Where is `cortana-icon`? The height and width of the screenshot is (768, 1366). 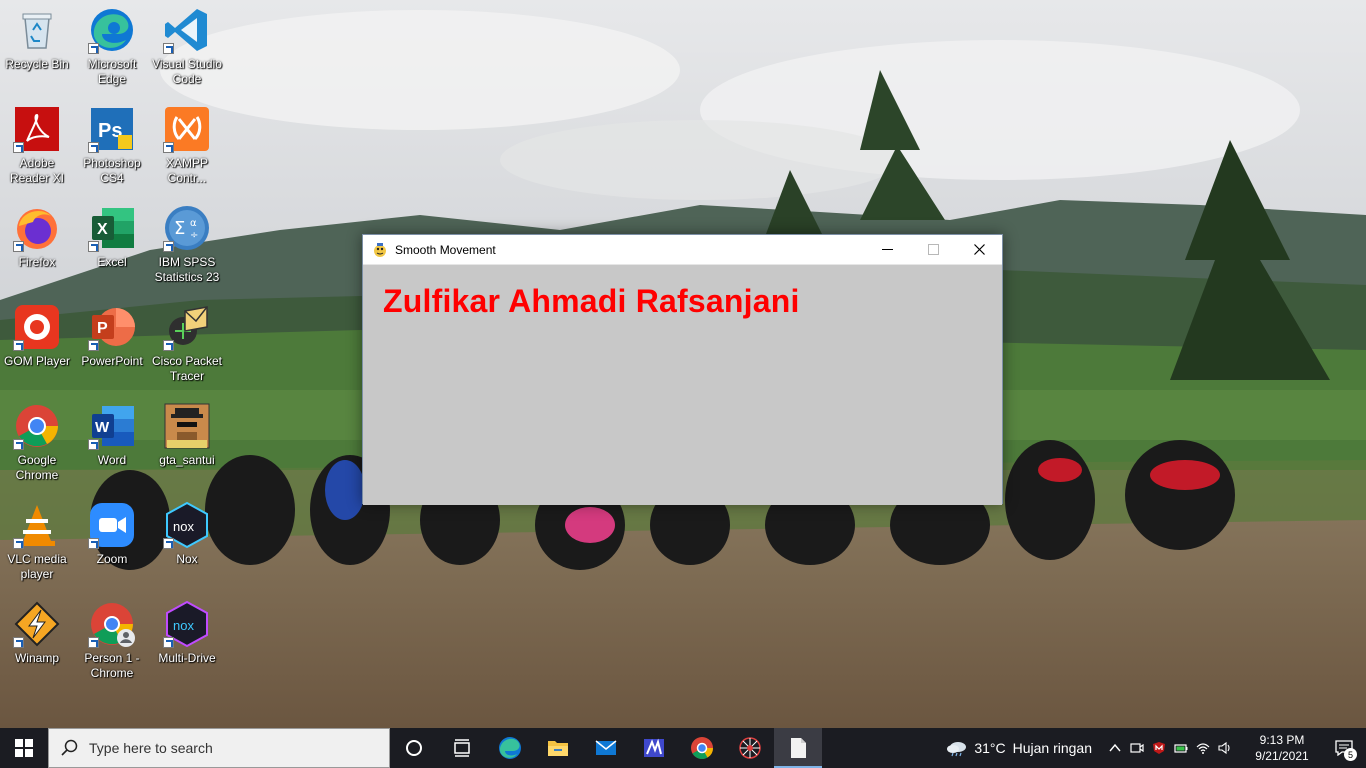 cortana-icon is located at coordinates (414, 748).